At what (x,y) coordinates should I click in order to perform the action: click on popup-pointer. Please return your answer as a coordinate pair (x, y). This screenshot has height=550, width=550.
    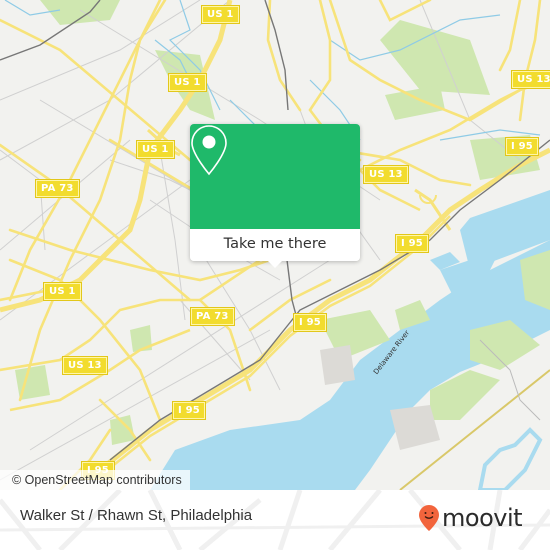
    Looking at the image, I should click on (275, 264).